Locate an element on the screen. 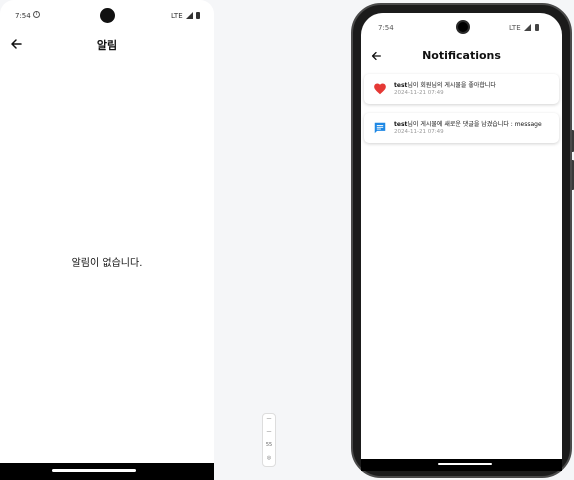 This screenshot has height=480, width=574. page-title: Notifications is located at coordinates (461, 55).